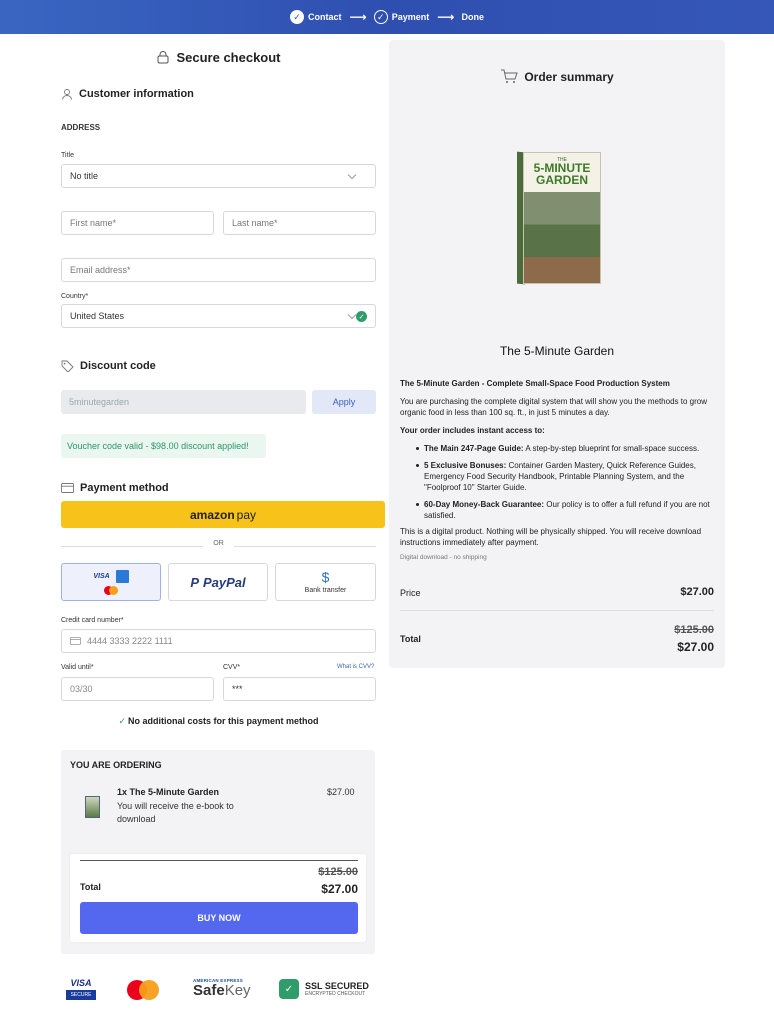 This screenshot has width=774, height=1024. Describe the element at coordinates (361, 316) in the screenshot. I see `valid-check-icon: ✓` at that location.